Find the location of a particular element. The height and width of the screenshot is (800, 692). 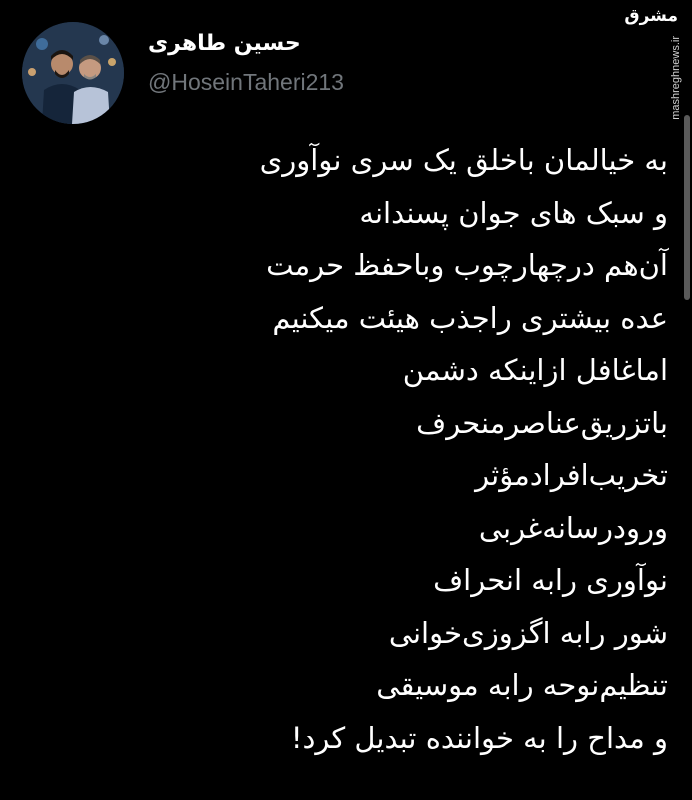

tweet-line: اماغافل ازاینکه دشمن is located at coordinates (535, 370).